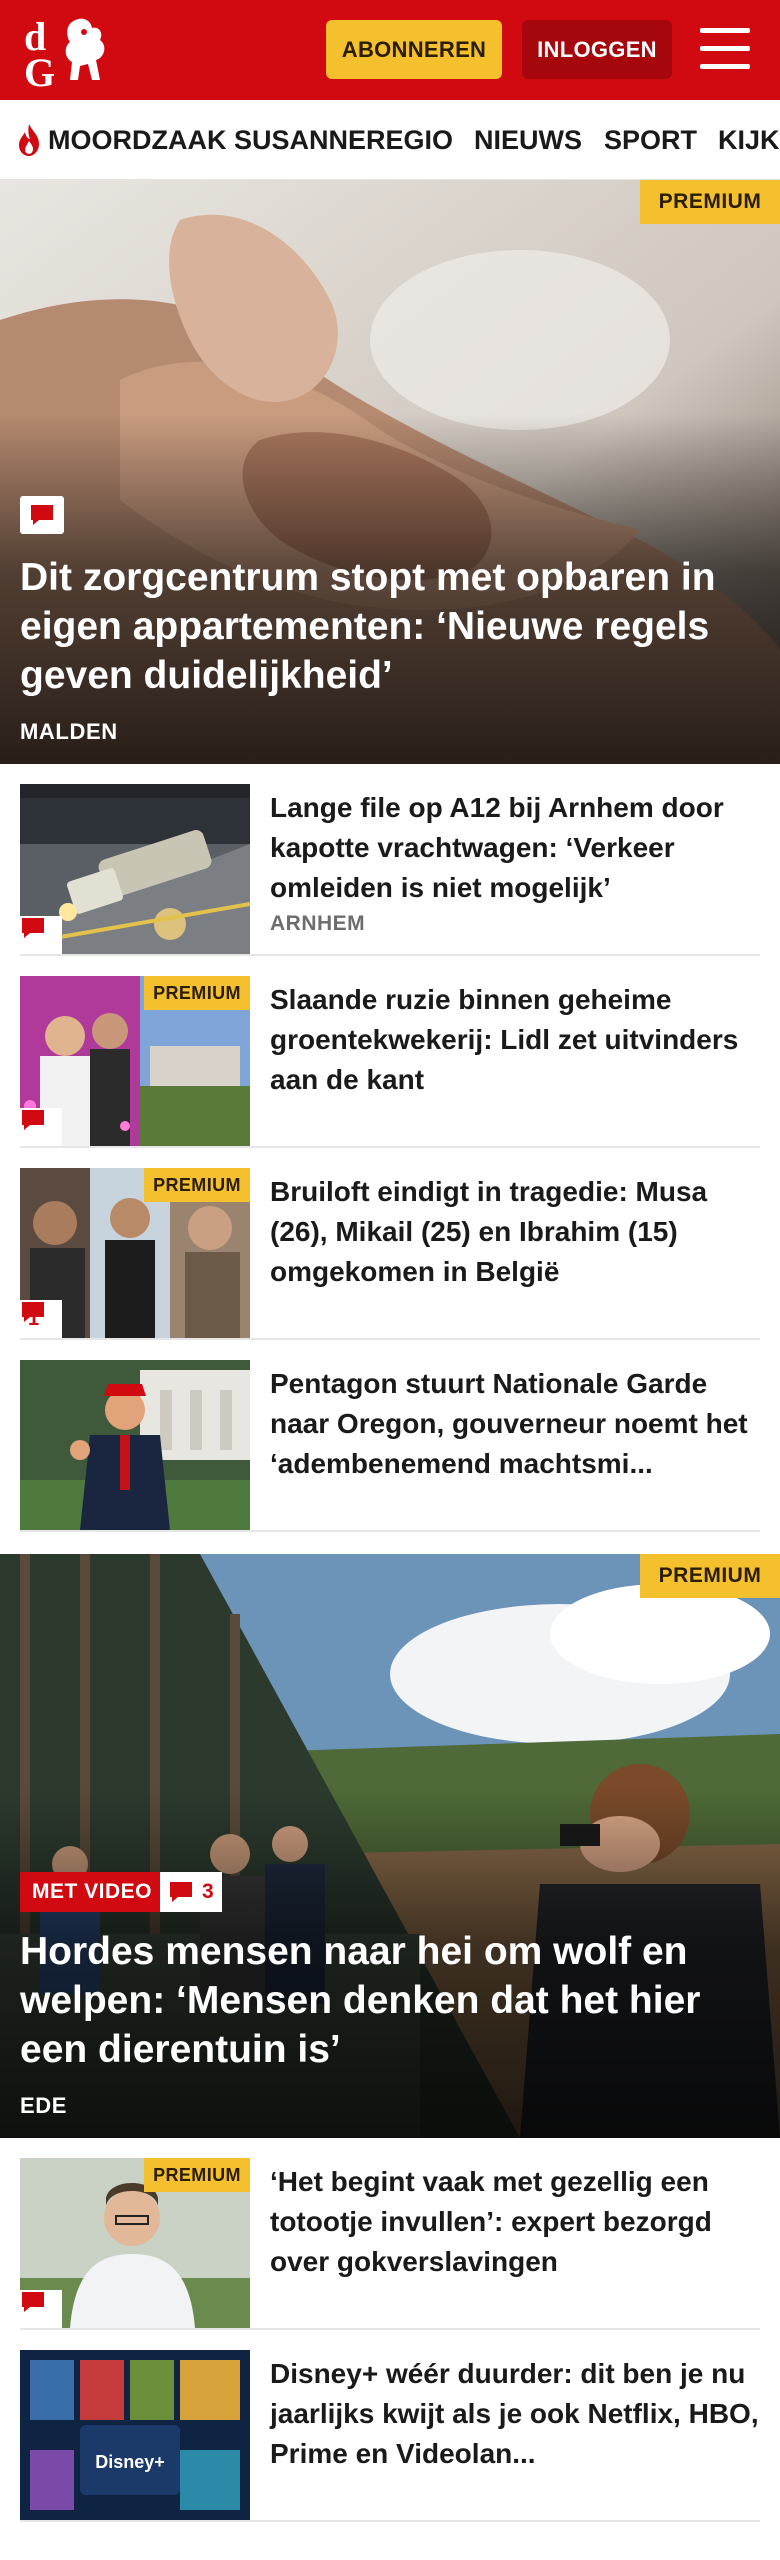 The height and width of the screenshot is (2560, 780). What do you see at coordinates (749, 139) in the screenshot?
I see `nav-item-kijk: KIJK` at bounding box center [749, 139].